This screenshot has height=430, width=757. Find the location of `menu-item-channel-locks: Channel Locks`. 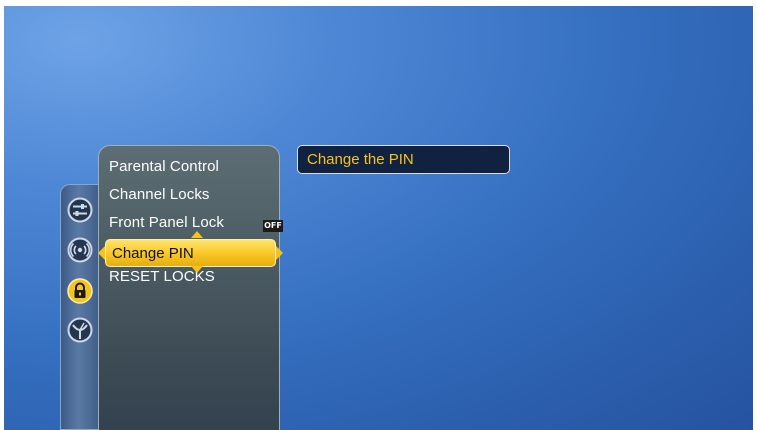

menu-item-channel-locks: Channel Locks is located at coordinates (159, 194).